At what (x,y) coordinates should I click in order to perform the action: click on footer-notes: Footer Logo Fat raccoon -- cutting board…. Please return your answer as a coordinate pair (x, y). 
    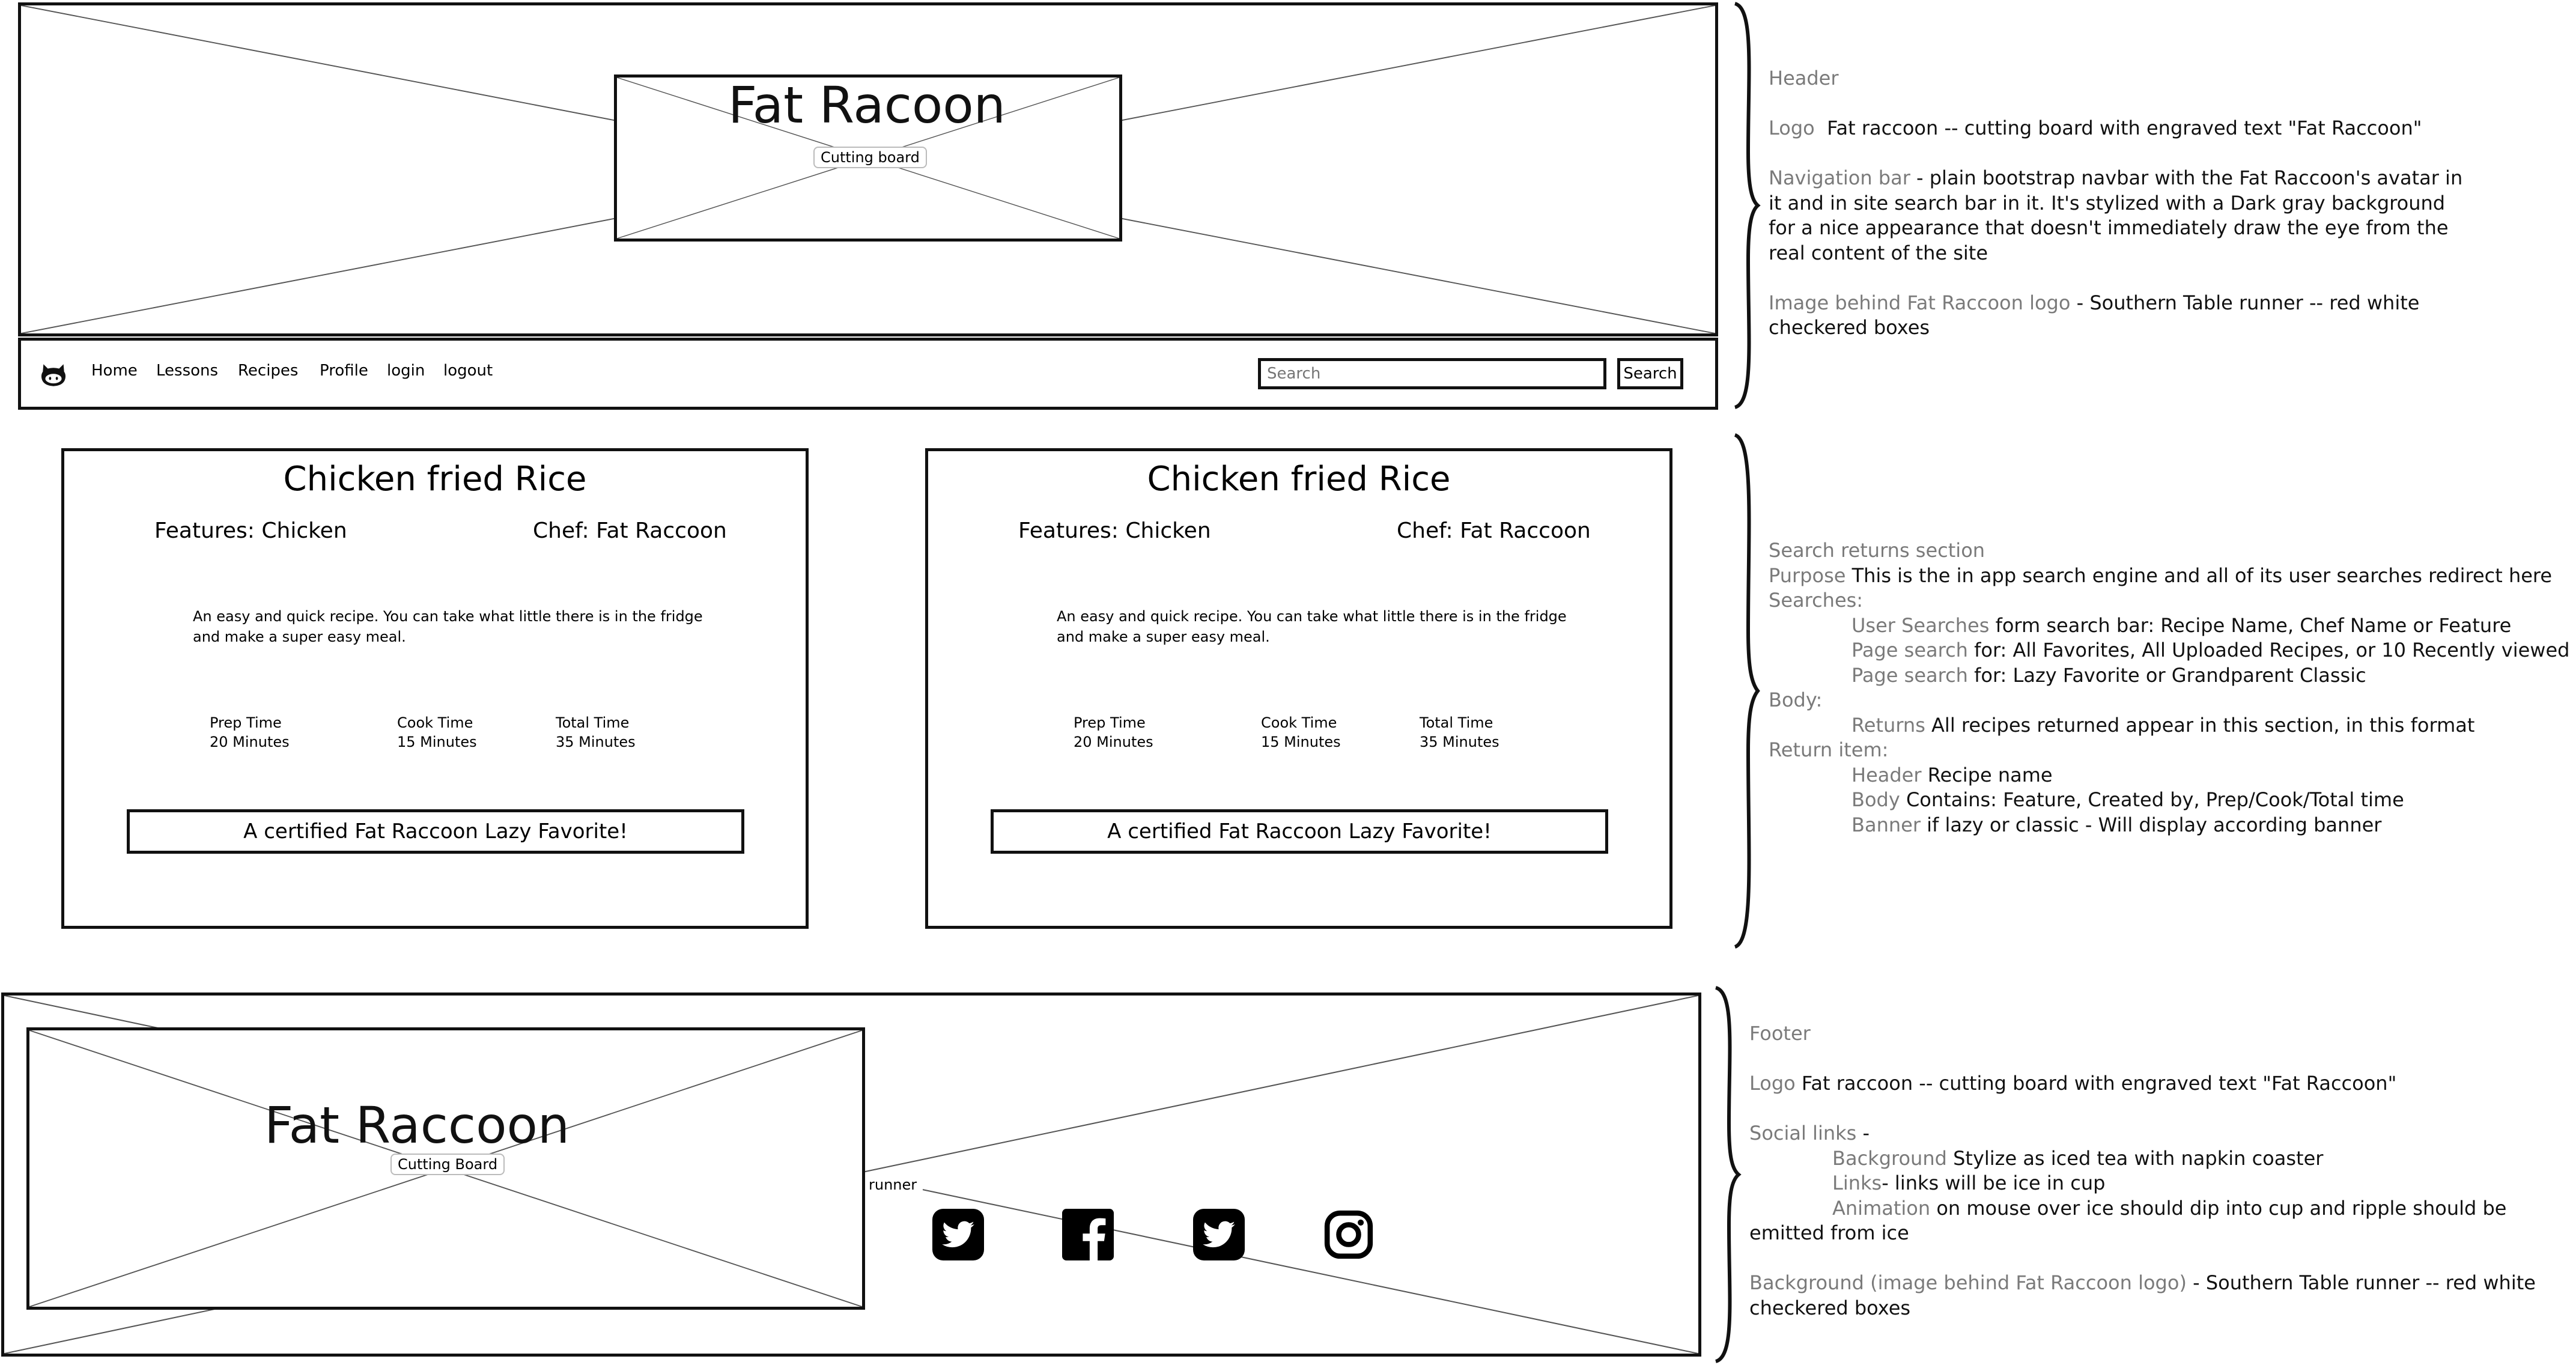
    Looking at the image, I should click on (2142, 1171).